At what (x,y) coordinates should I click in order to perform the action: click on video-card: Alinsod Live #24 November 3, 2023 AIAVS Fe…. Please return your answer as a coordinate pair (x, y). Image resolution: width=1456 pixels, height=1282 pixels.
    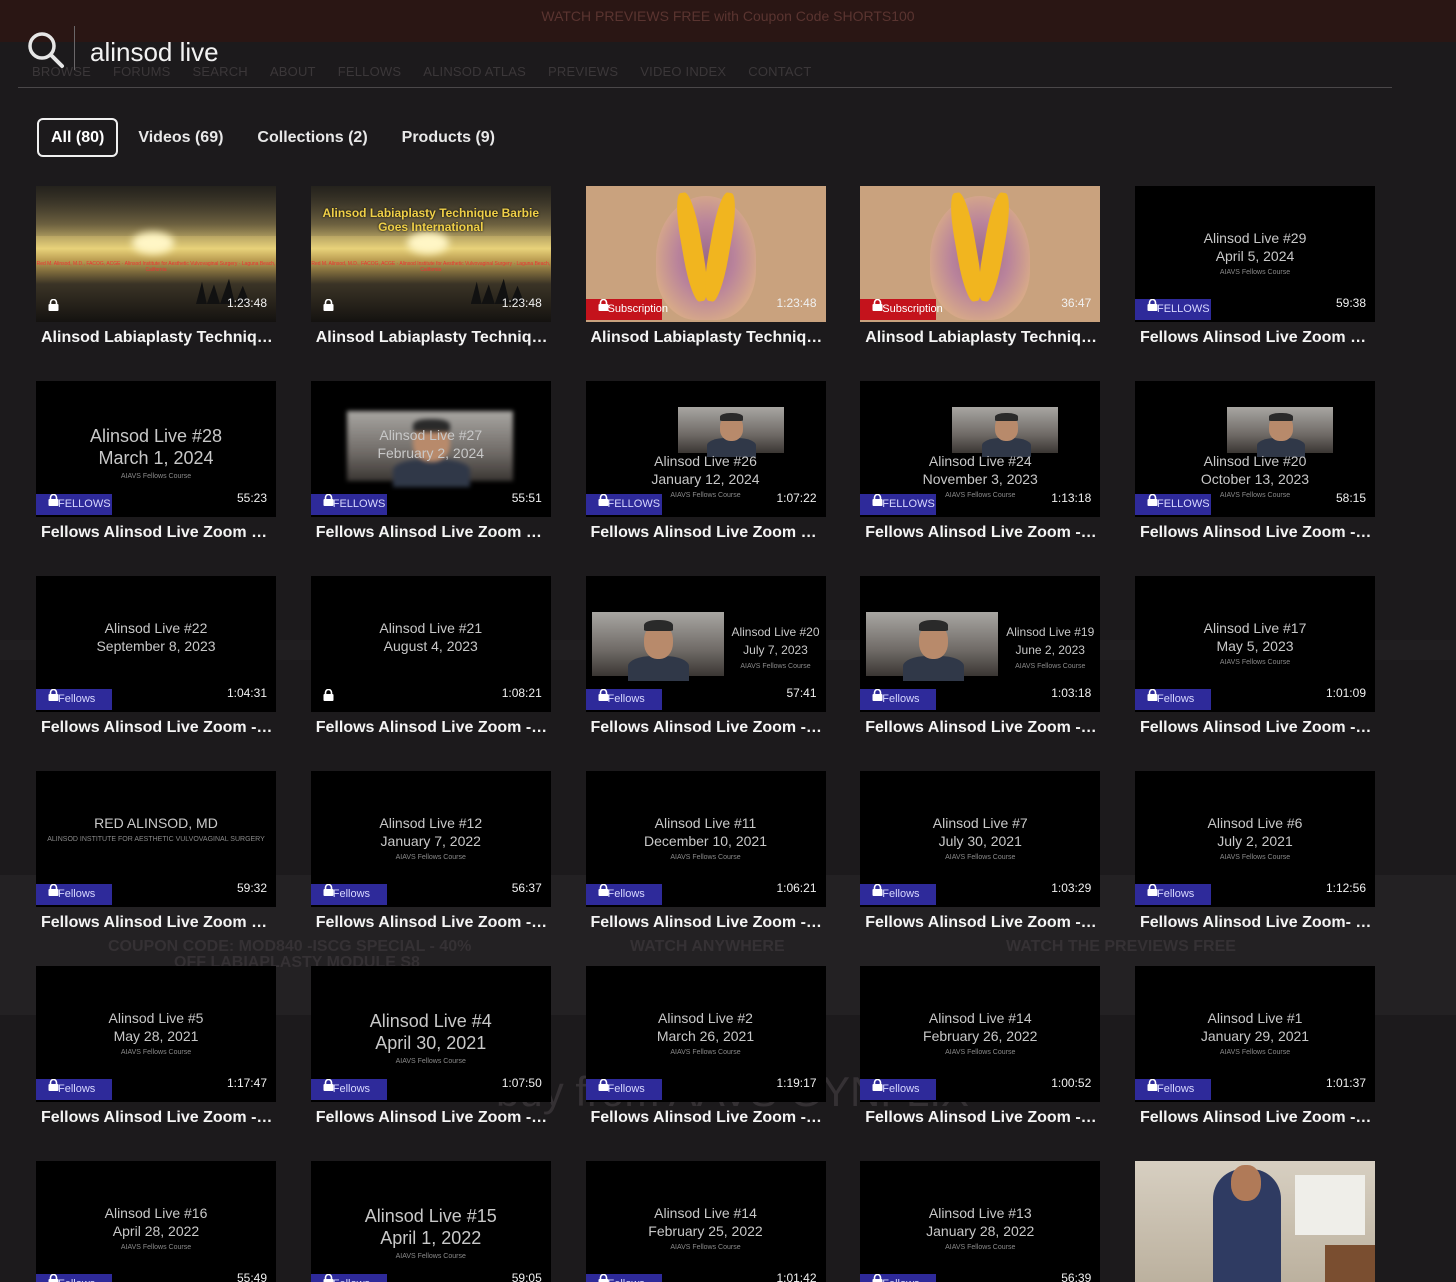
    Looking at the image, I should click on (980, 461).